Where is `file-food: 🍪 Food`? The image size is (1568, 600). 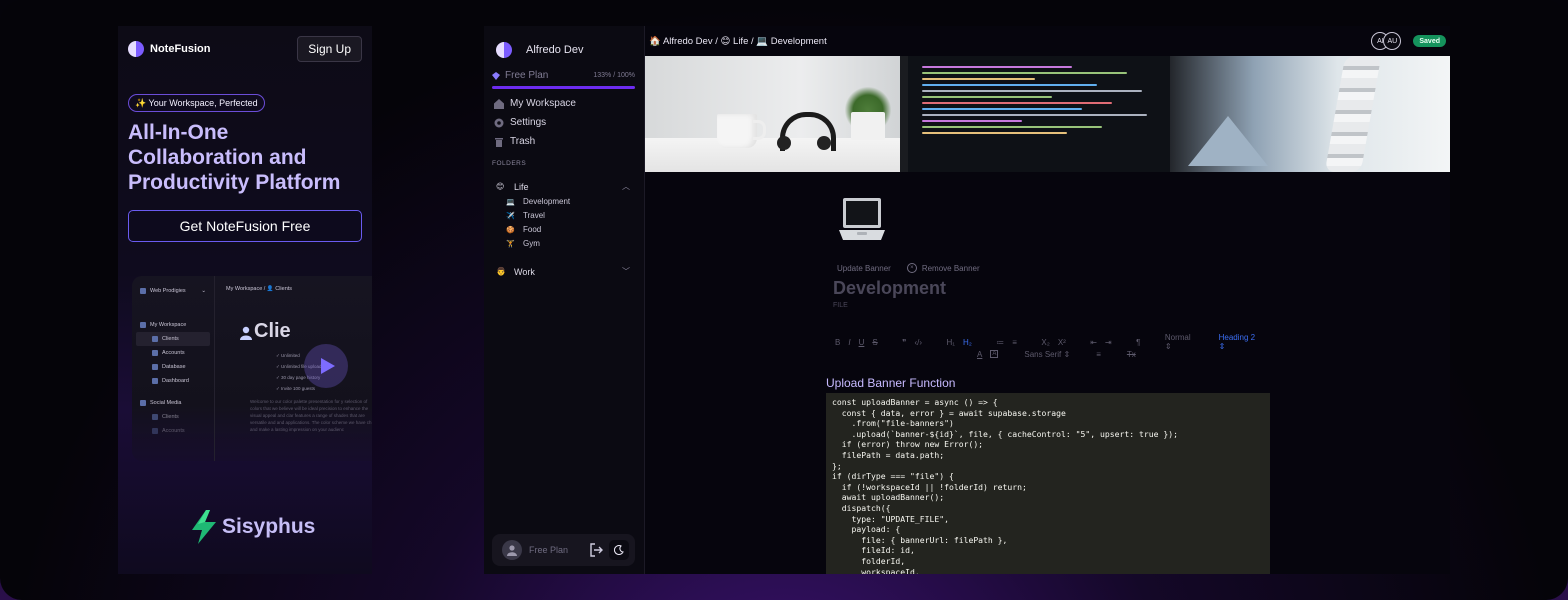 file-food: 🍪 Food is located at coordinates (523, 229).